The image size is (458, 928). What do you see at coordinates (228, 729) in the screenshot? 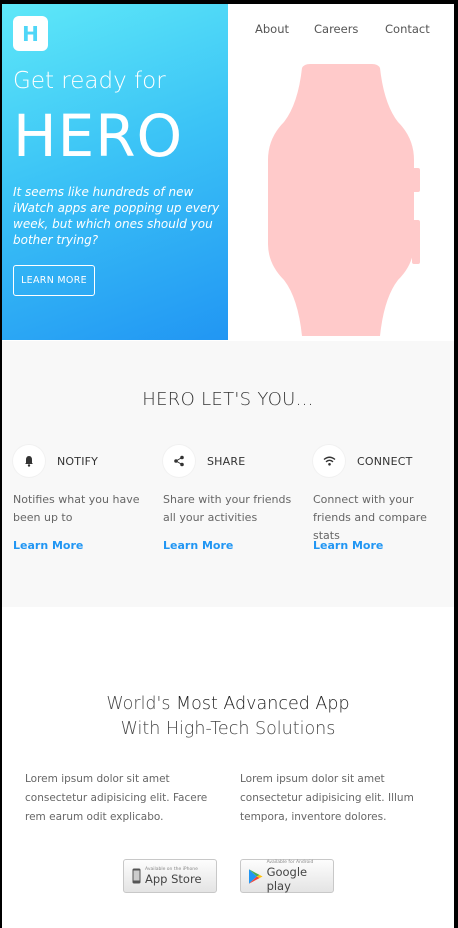
I see `app-heading-line2: With High-Tech Solutions` at bounding box center [228, 729].